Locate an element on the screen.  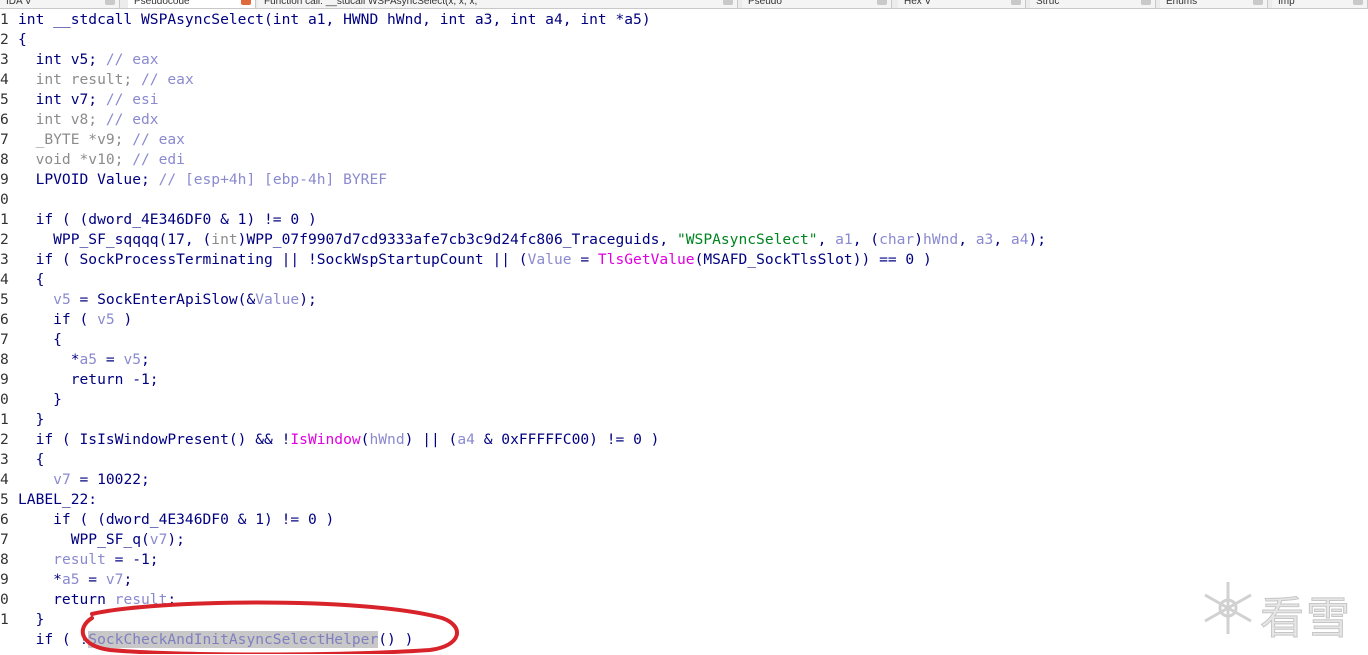
watermark-text: 看雪 is located at coordinates (1306, 619).